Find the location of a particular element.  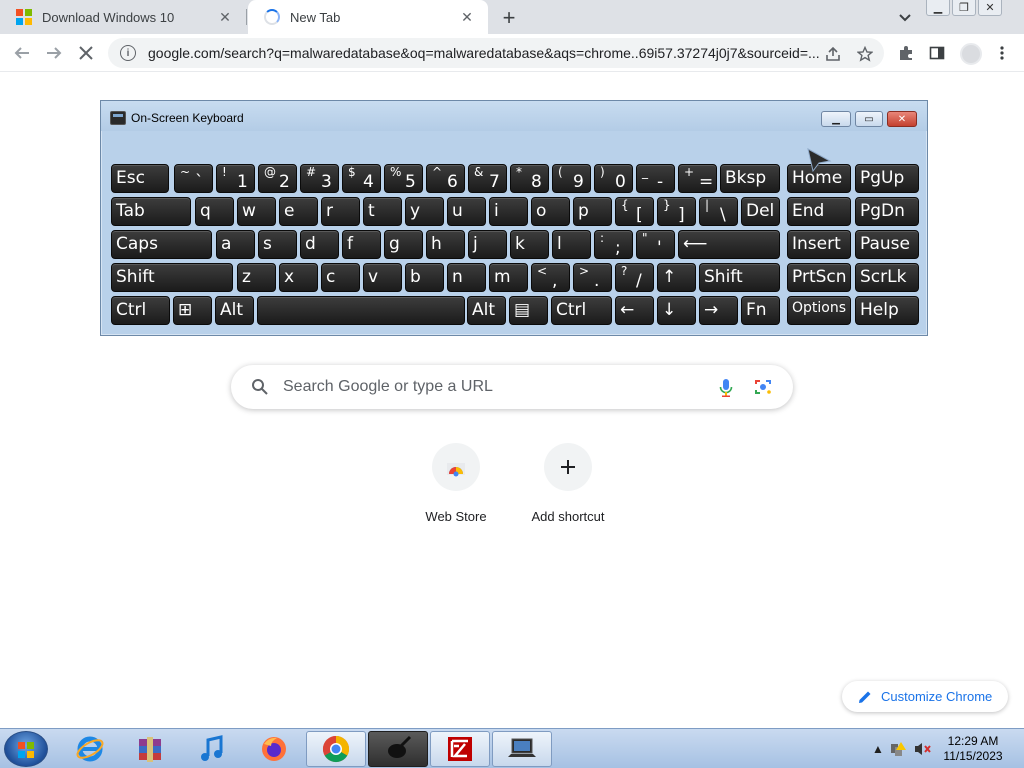

osk-close-button: ✕ is located at coordinates (902, 119).